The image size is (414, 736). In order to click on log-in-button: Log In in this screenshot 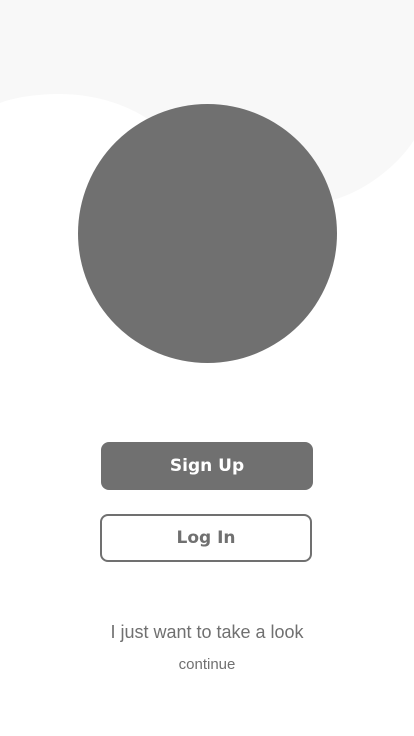, I will do `click(206, 538)`.